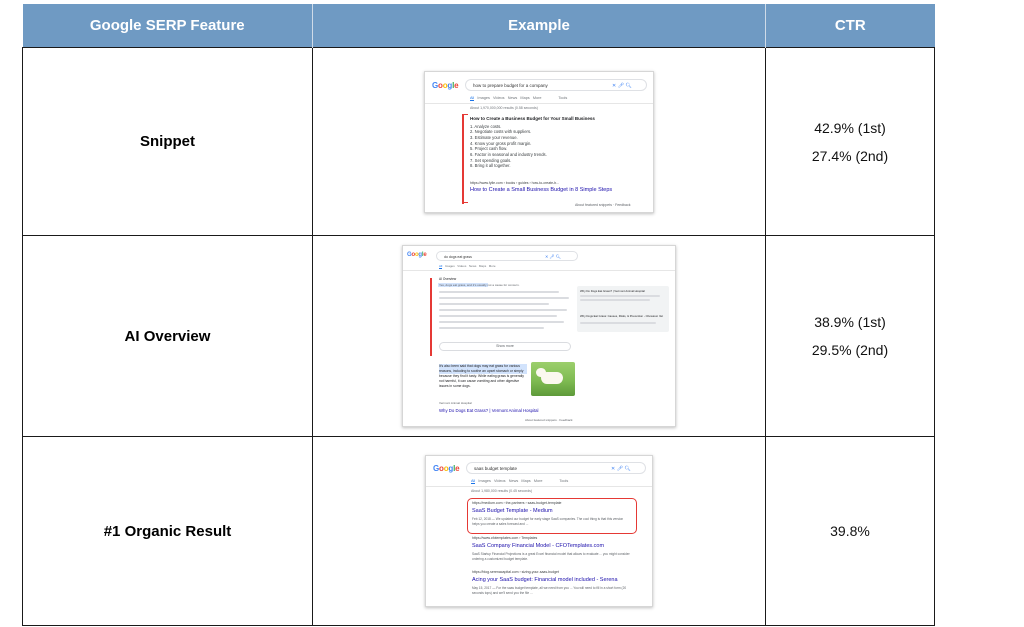 This screenshot has width=1024, height=627. Describe the element at coordinates (496, 468) in the screenshot. I see `search-query: saas budget template` at that location.